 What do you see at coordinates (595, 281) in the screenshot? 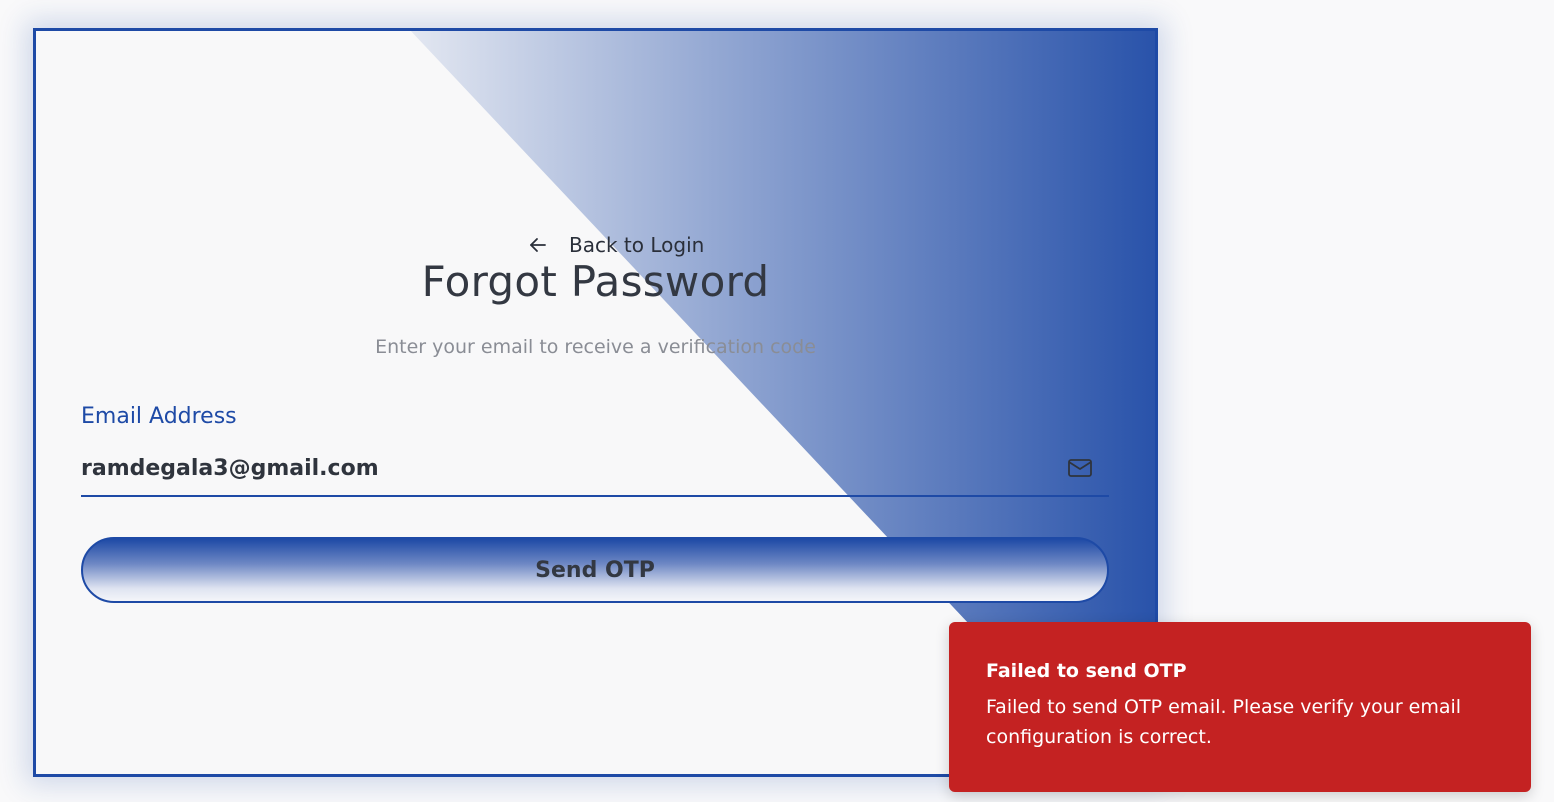
I see `page-title: Forgot Password` at bounding box center [595, 281].